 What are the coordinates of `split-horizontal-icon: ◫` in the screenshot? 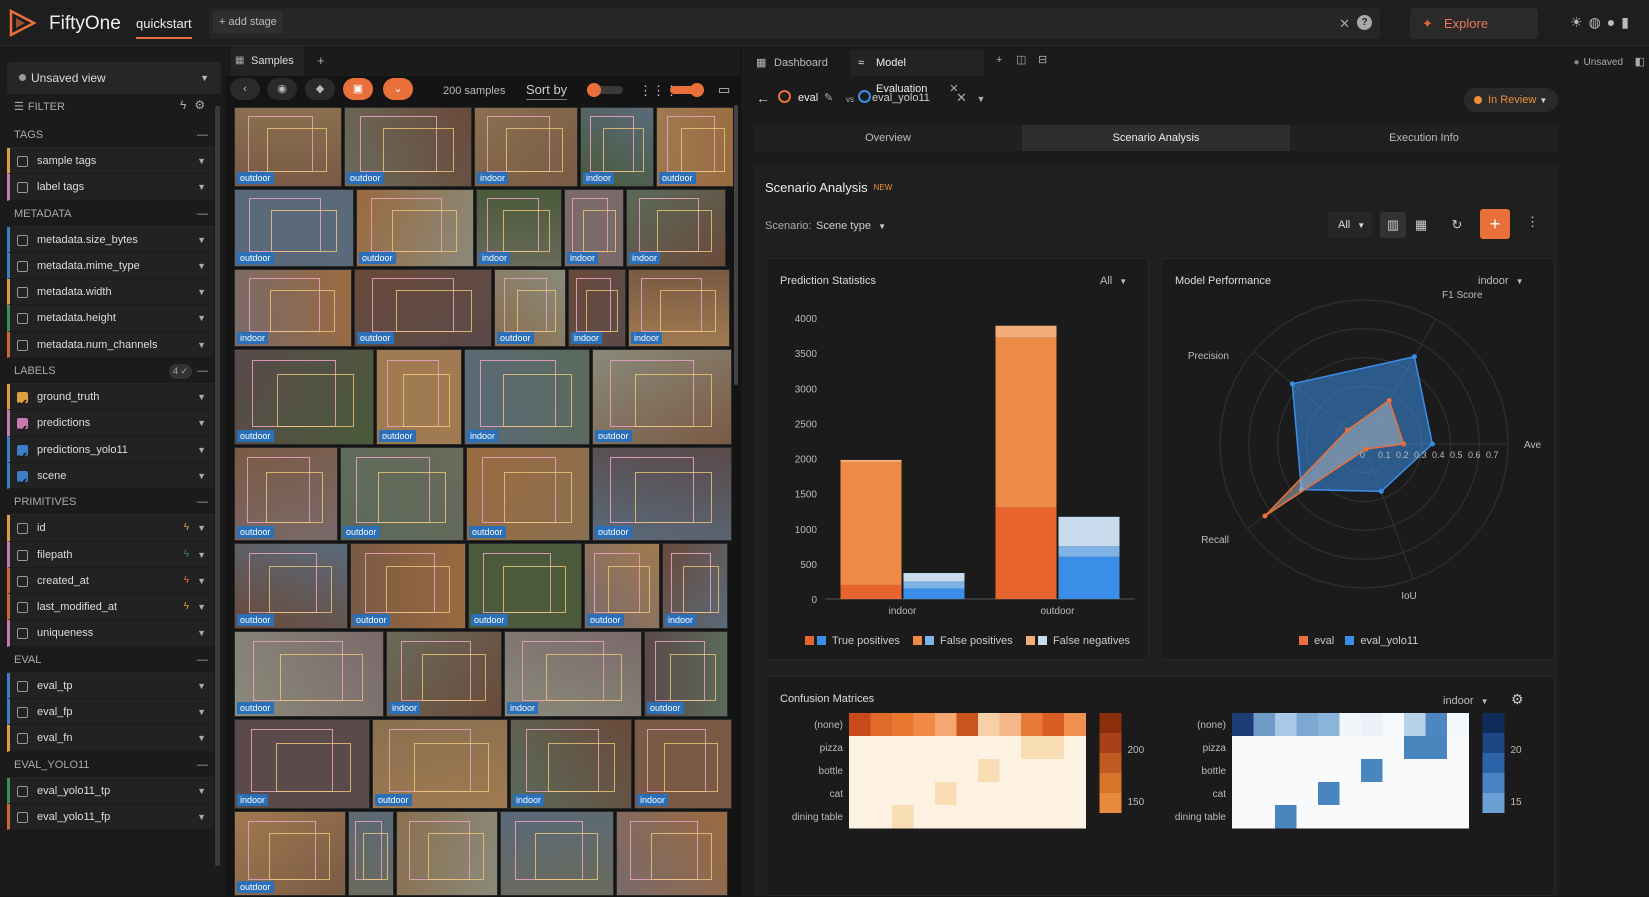 It's located at (1021, 59).